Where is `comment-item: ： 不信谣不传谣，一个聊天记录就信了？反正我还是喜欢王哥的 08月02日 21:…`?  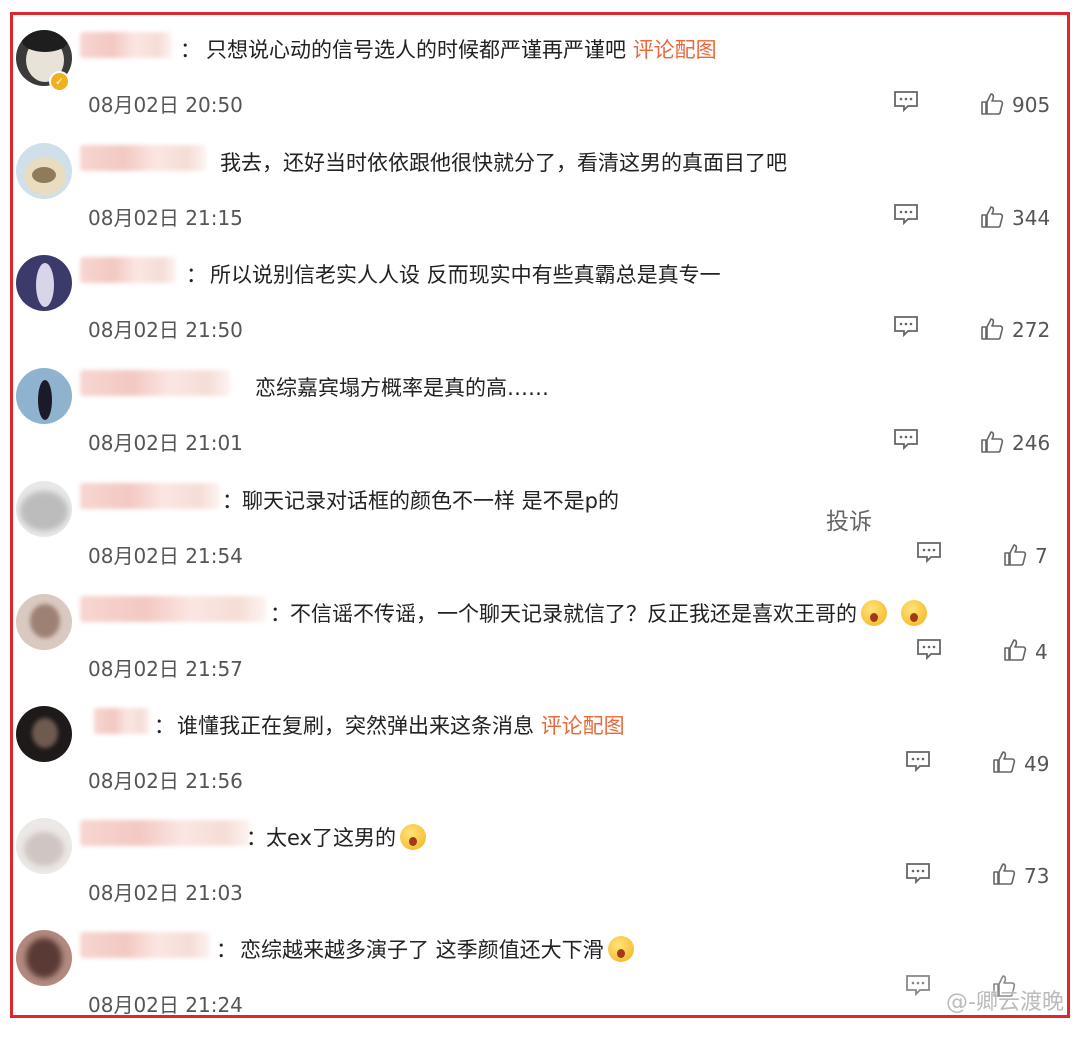 comment-item: ： 不信谣不传谣，一个聊天记录就信了？反正我还是喜欢王哥的 08月02日 21:… is located at coordinates (540, 650).